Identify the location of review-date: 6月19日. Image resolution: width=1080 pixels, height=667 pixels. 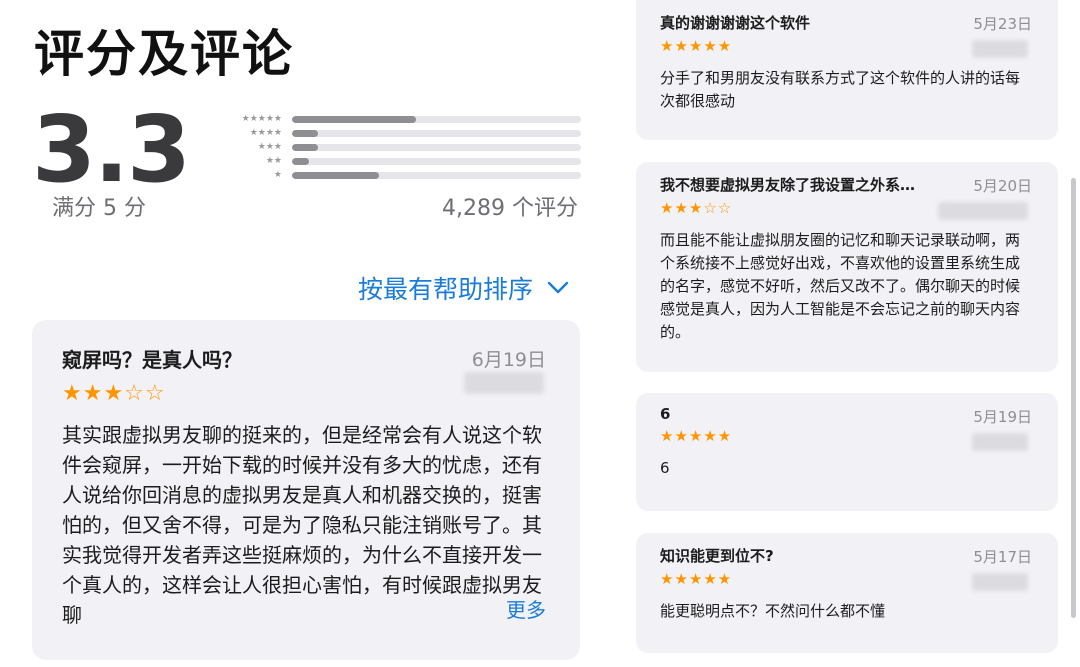
(508, 360).